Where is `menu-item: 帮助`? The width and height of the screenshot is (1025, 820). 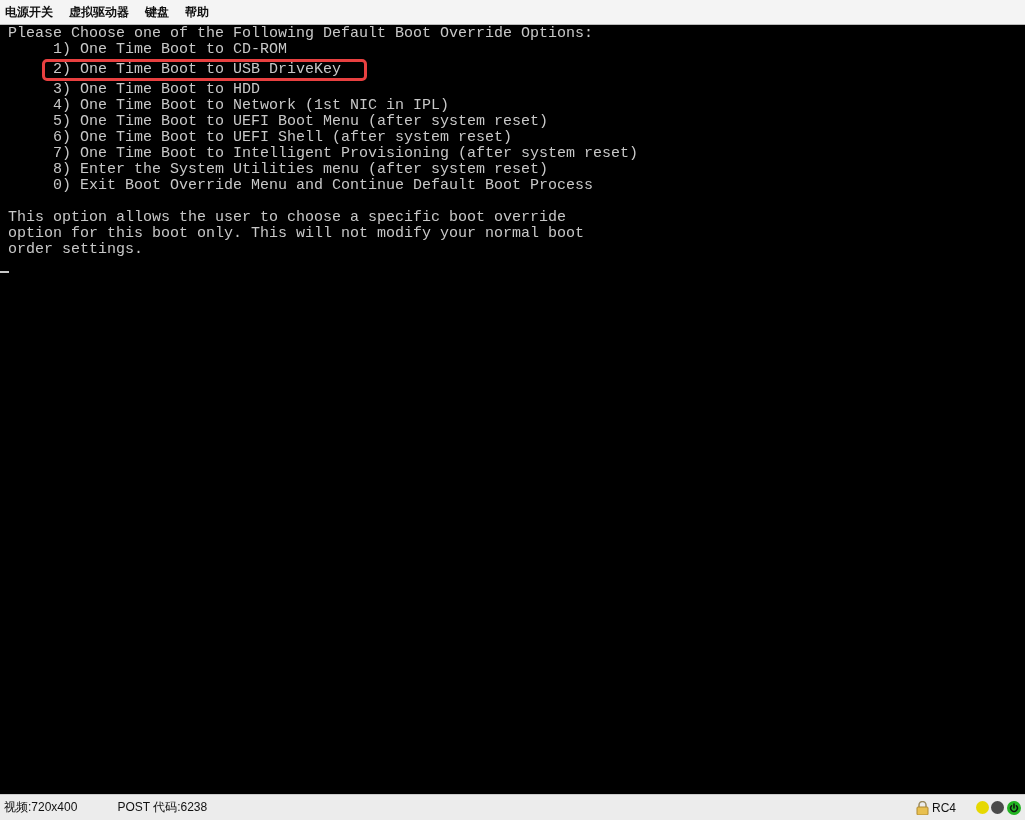
menu-item: 帮助 is located at coordinates (197, 12).